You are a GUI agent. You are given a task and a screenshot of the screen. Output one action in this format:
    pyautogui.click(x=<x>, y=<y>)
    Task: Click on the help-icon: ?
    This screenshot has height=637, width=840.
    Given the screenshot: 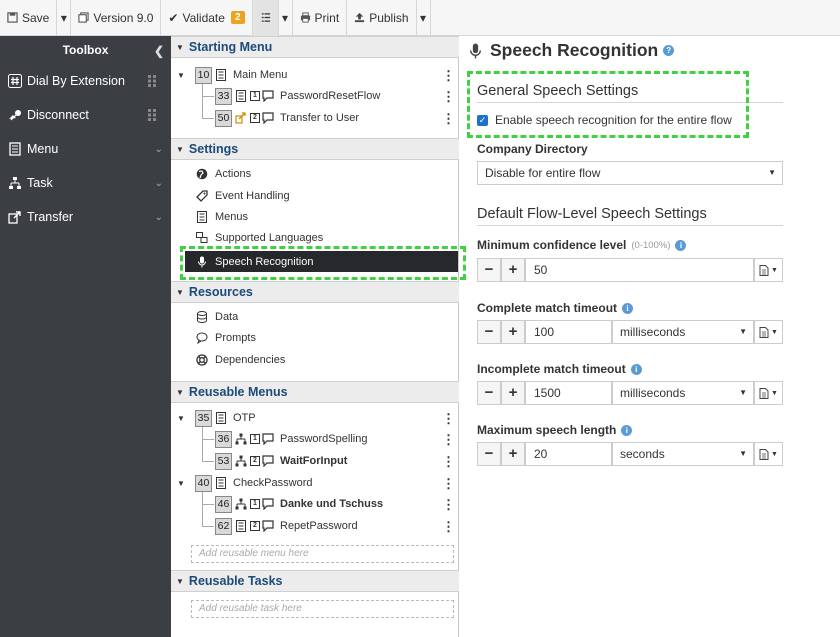 What is the action you would take?
    pyautogui.click(x=669, y=50)
    